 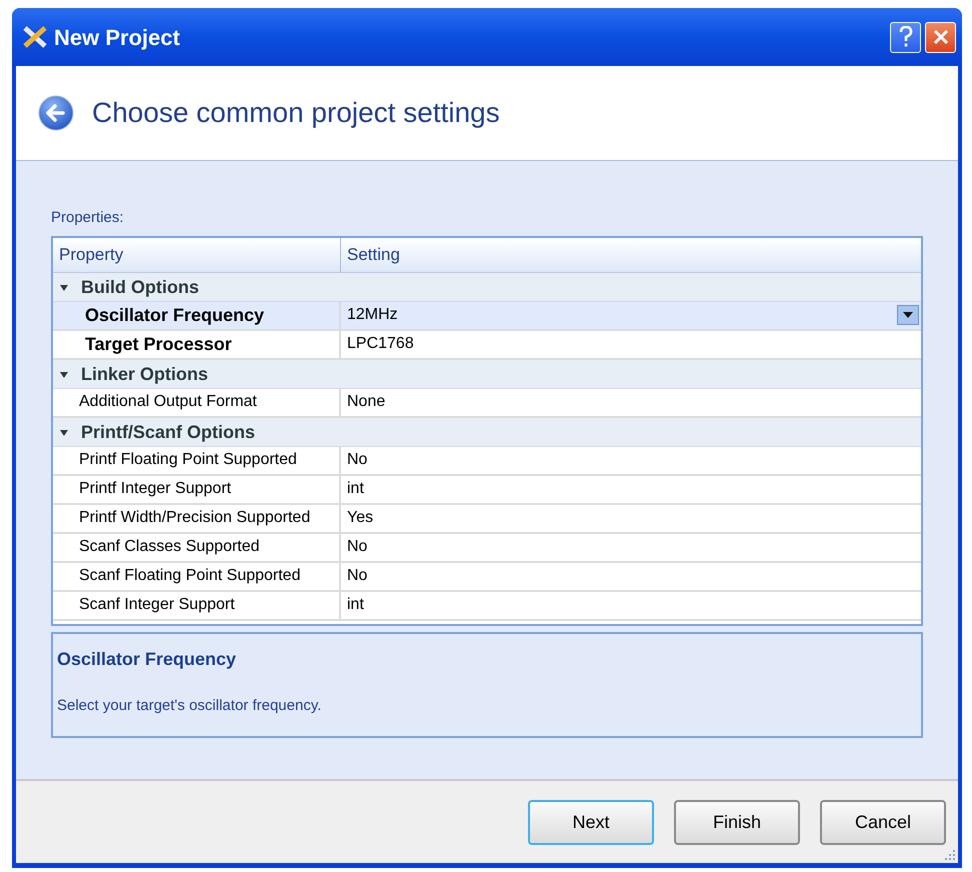 I want to click on window-title: New Project, so click(x=117, y=38).